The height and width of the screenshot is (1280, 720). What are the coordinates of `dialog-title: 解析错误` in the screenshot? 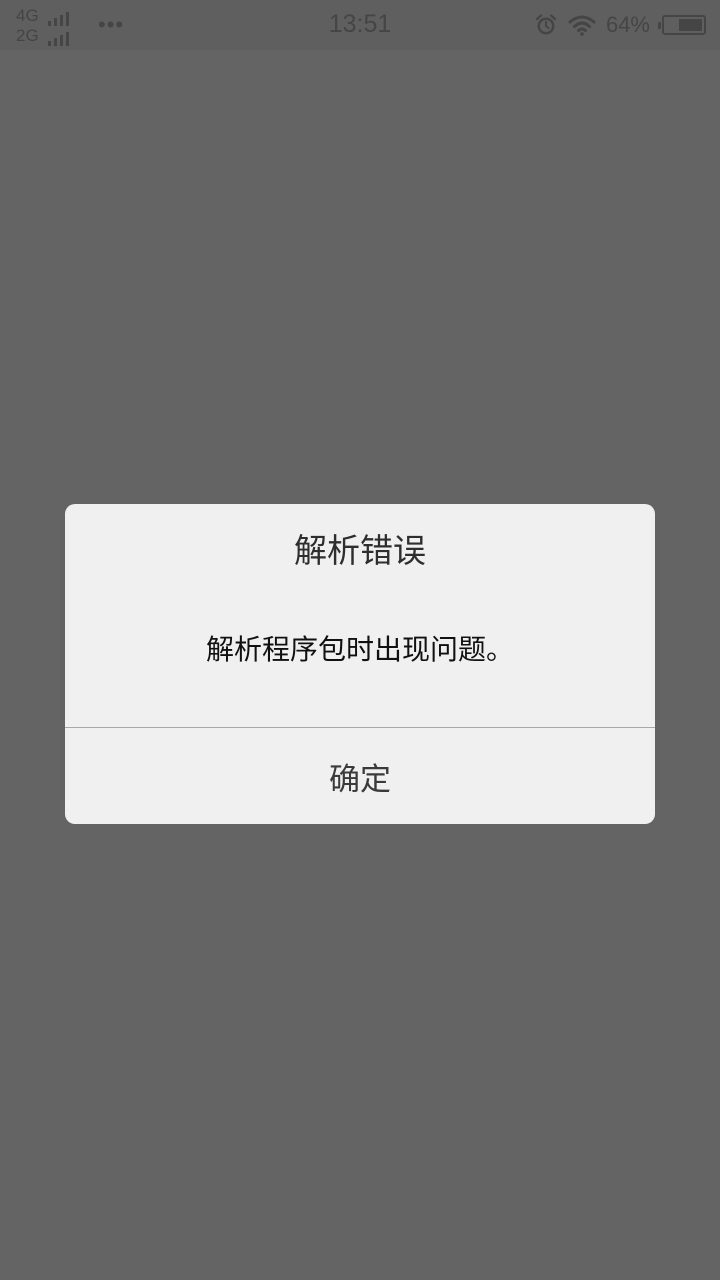 It's located at (360, 550).